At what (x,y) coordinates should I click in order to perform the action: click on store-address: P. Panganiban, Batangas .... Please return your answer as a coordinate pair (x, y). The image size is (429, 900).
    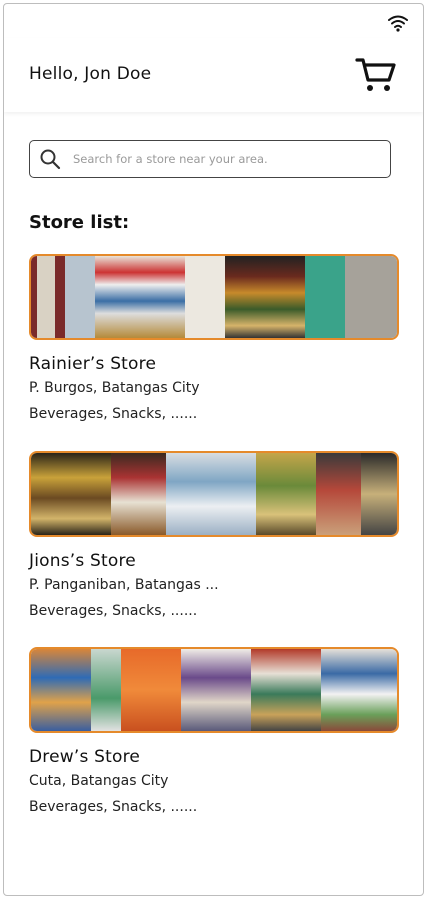
    Looking at the image, I should click on (124, 585).